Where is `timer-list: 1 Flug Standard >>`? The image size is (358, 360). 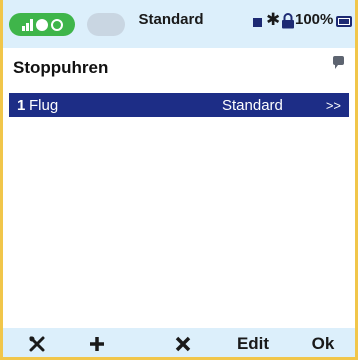
timer-list: 1 Flug Standard >> is located at coordinates (179, 105).